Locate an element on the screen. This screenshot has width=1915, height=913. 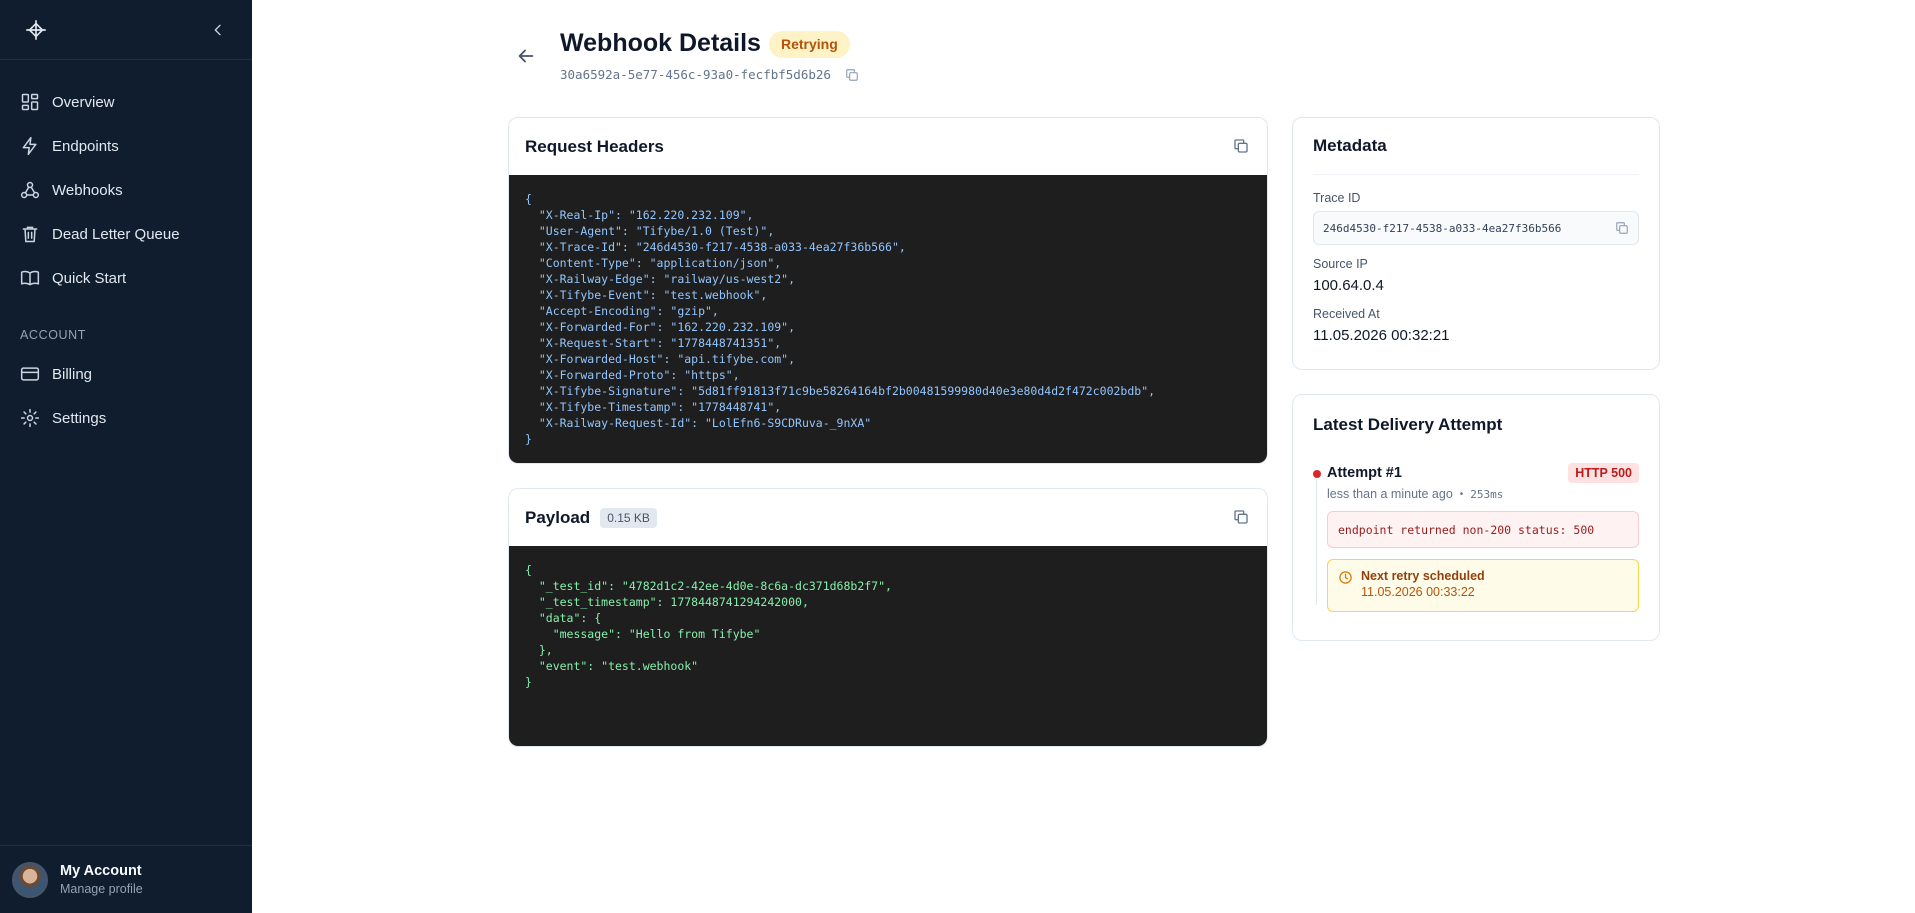
trace-id-box: 246d4530-f217-4538-a033-4ea27f36b566 is located at coordinates (1476, 228).